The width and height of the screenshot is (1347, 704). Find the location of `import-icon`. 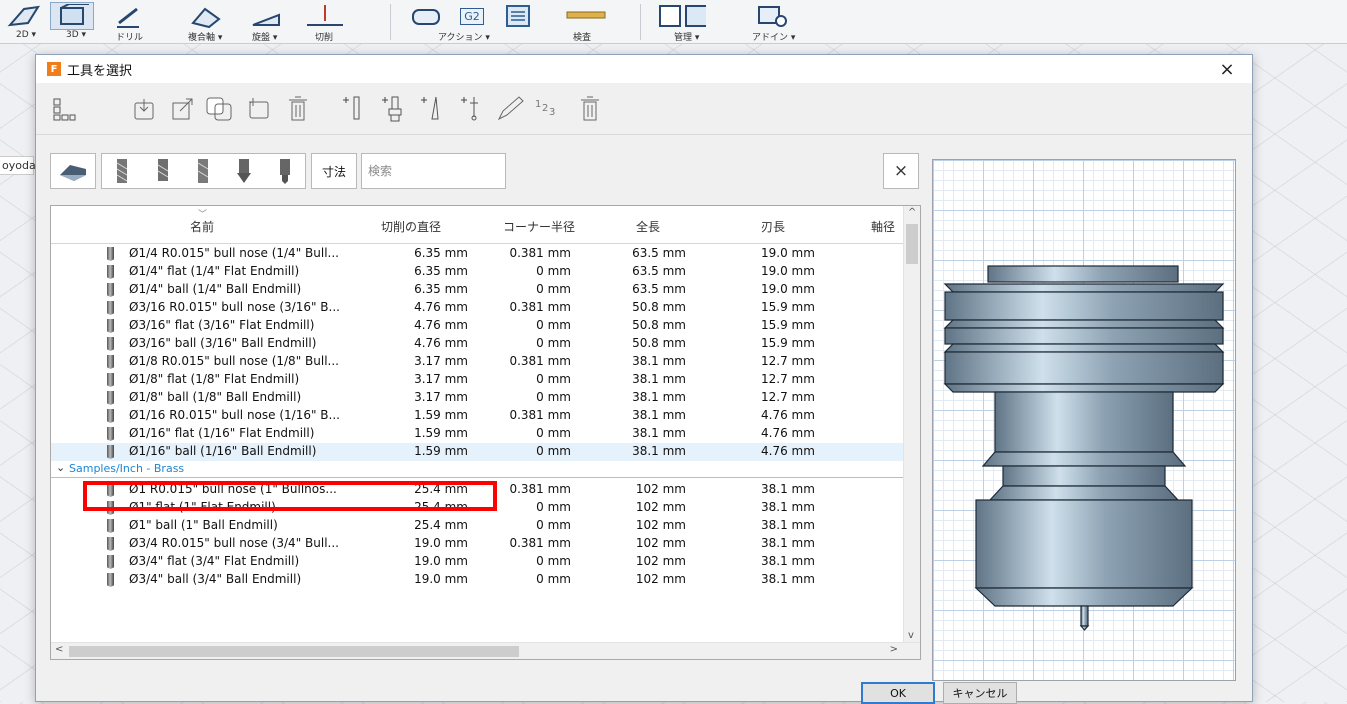

import-icon is located at coordinates (144, 109).